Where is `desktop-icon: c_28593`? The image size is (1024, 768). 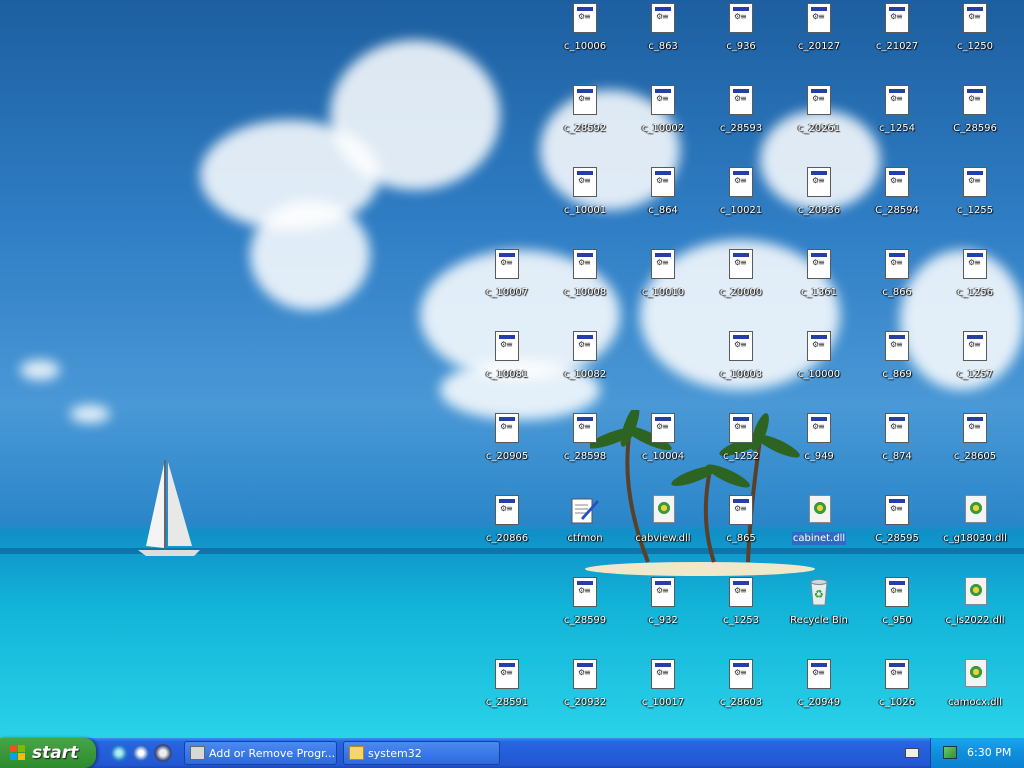 desktop-icon: c_28593 is located at coordinates (741, 124).